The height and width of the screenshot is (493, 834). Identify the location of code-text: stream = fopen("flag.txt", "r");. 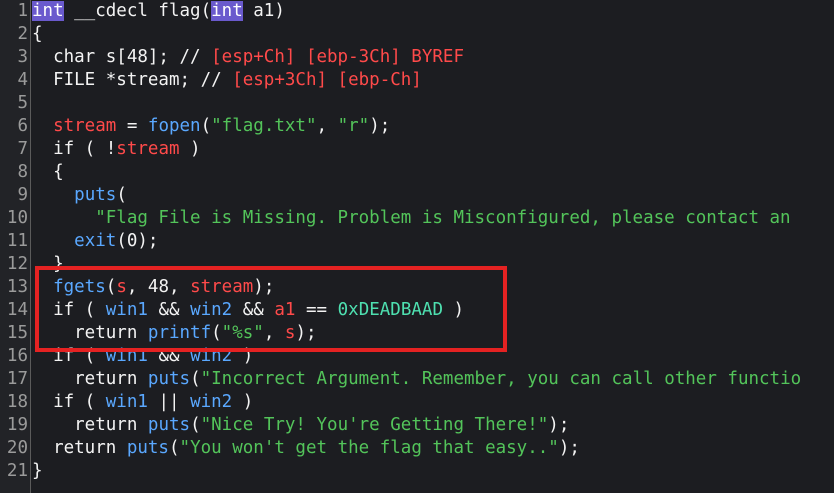
(211, 126).